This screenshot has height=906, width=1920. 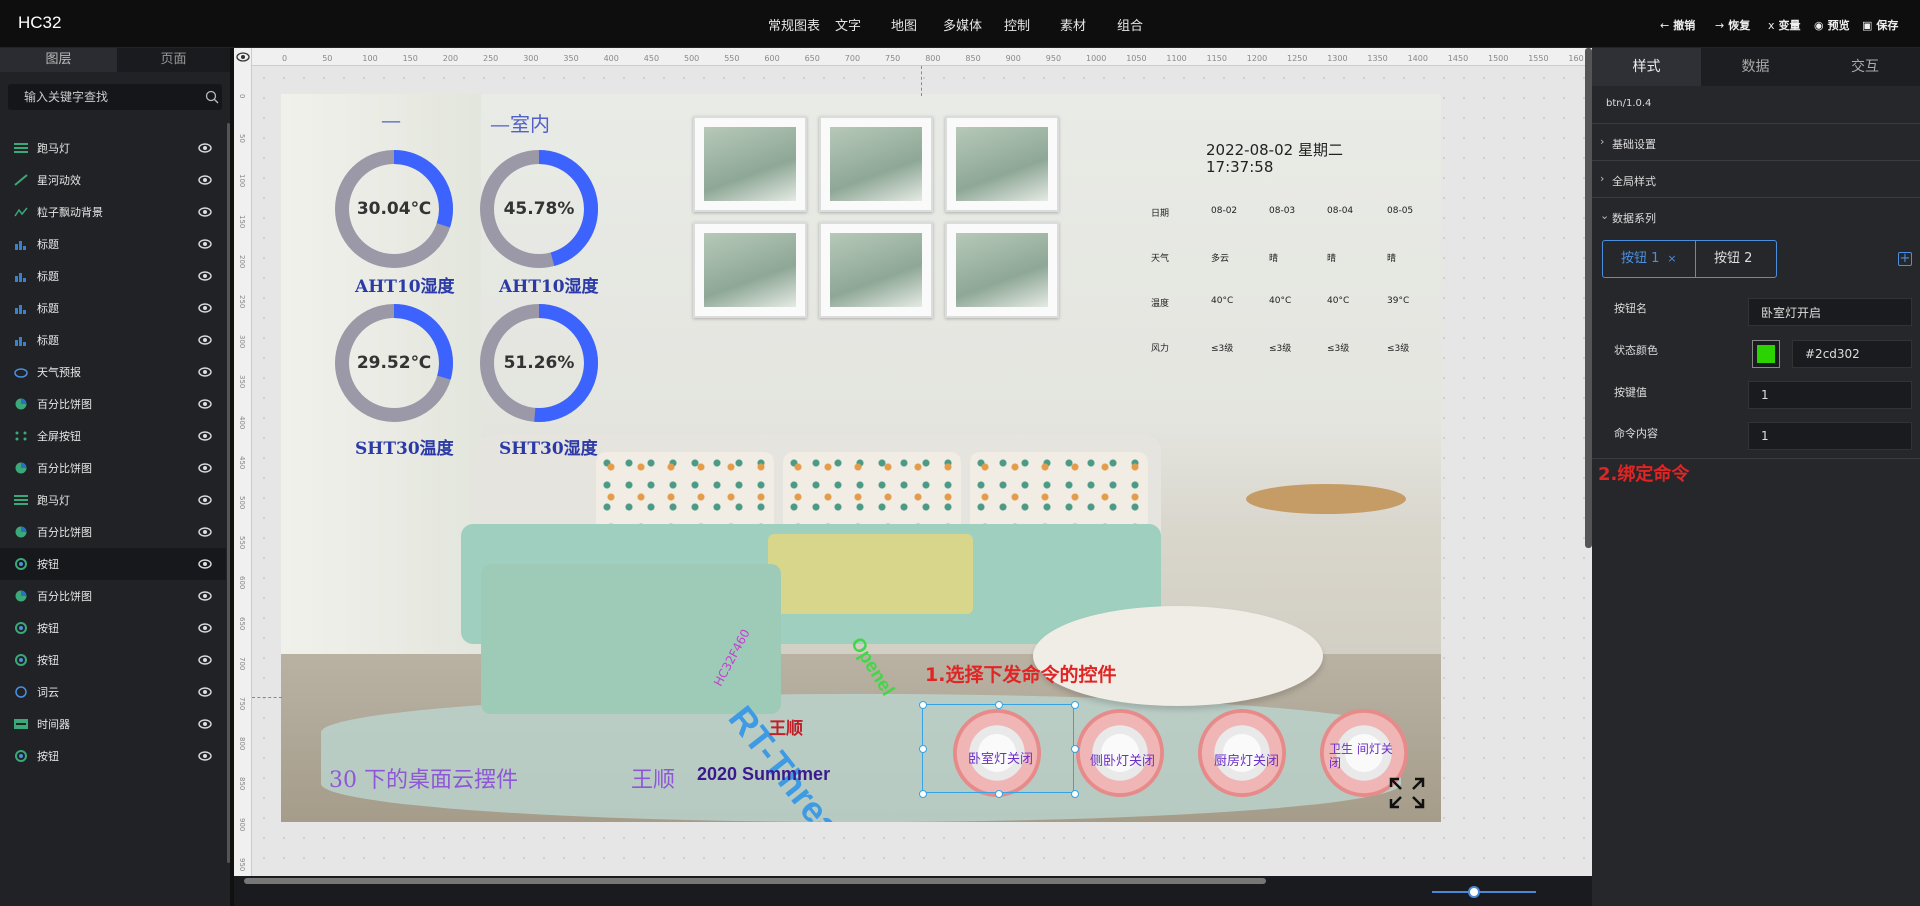 I want to click on marquee-bottom: 30 下的桌面云摆件, so click(x=423, y=778).